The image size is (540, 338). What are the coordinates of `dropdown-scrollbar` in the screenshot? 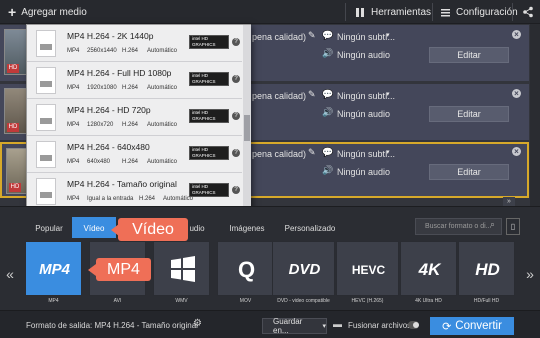 It's located at (247, 119).